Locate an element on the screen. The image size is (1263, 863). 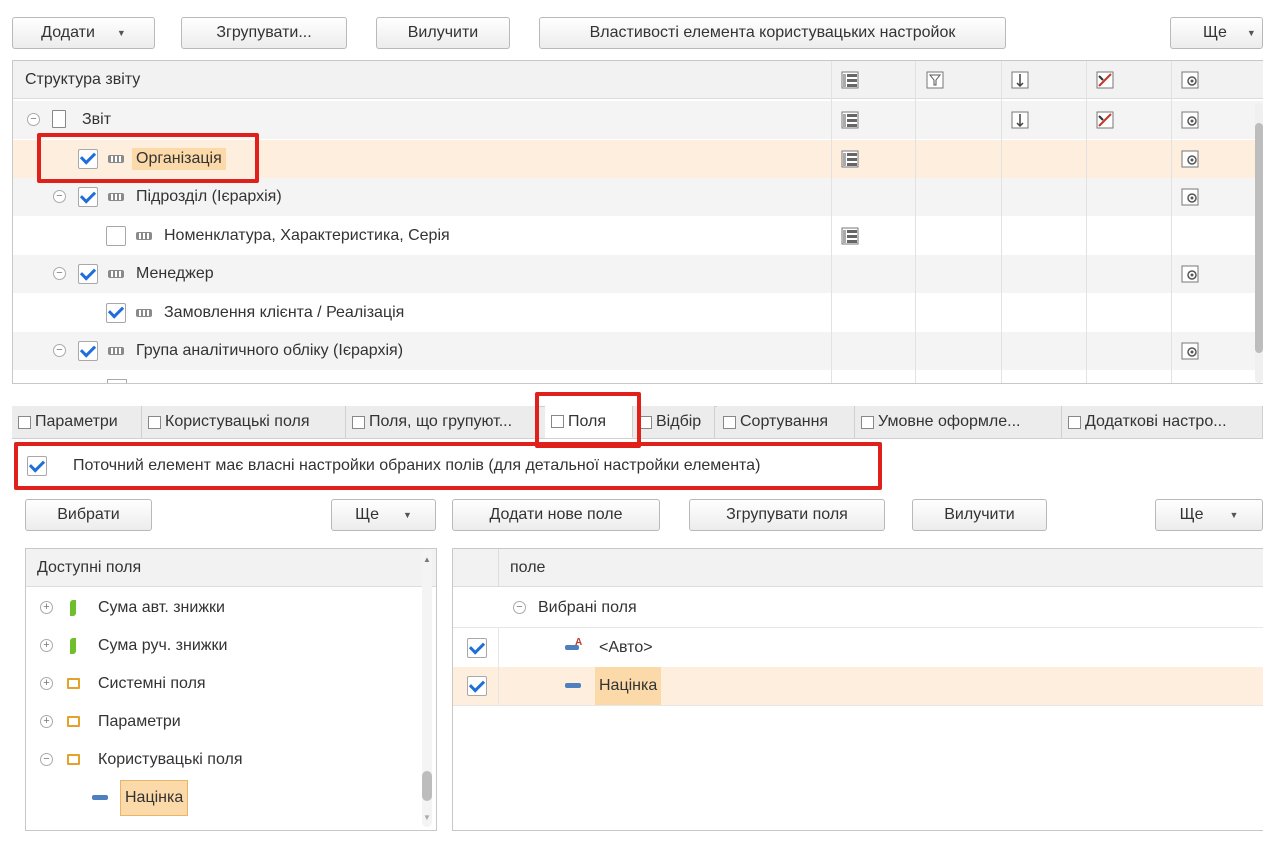
folder-icon is located at coordinates (73, 759).